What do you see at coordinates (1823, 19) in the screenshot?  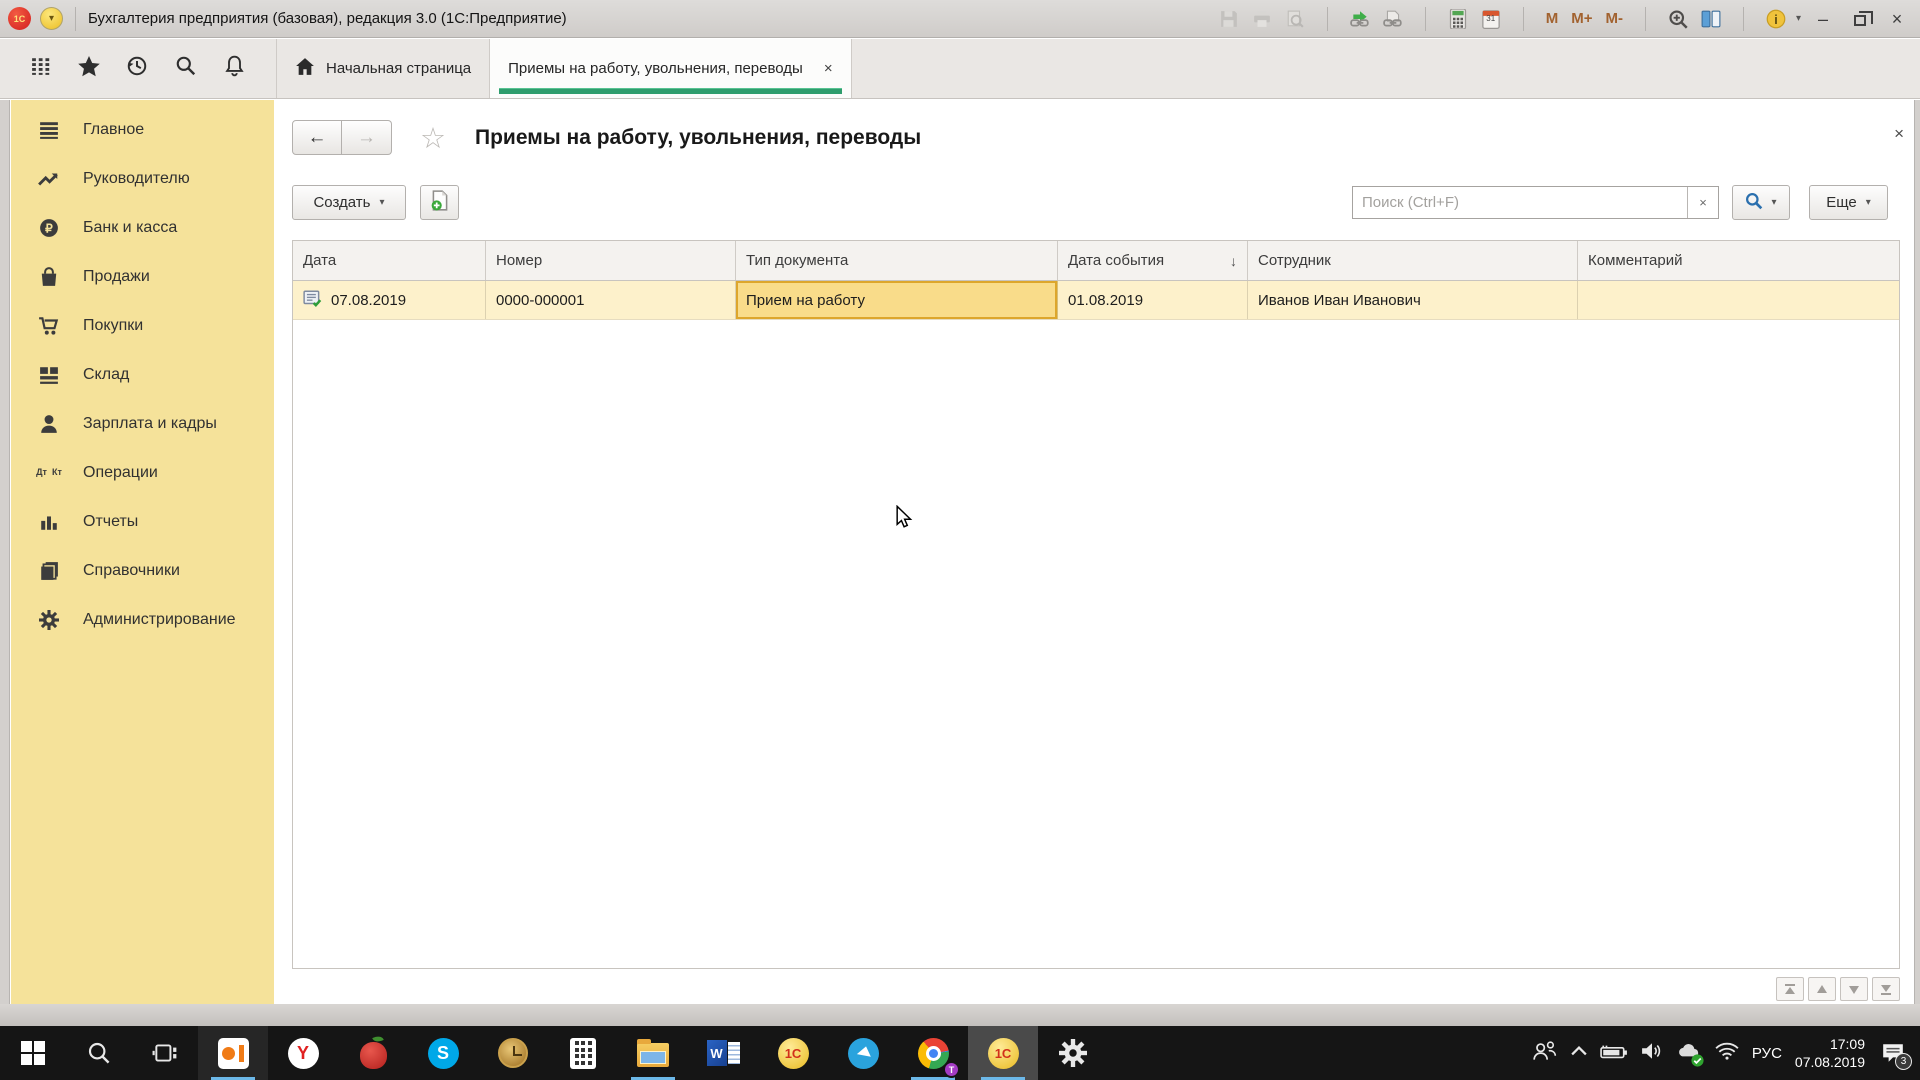 I see `minimize-button: –` at bounding box center [1823, 19].